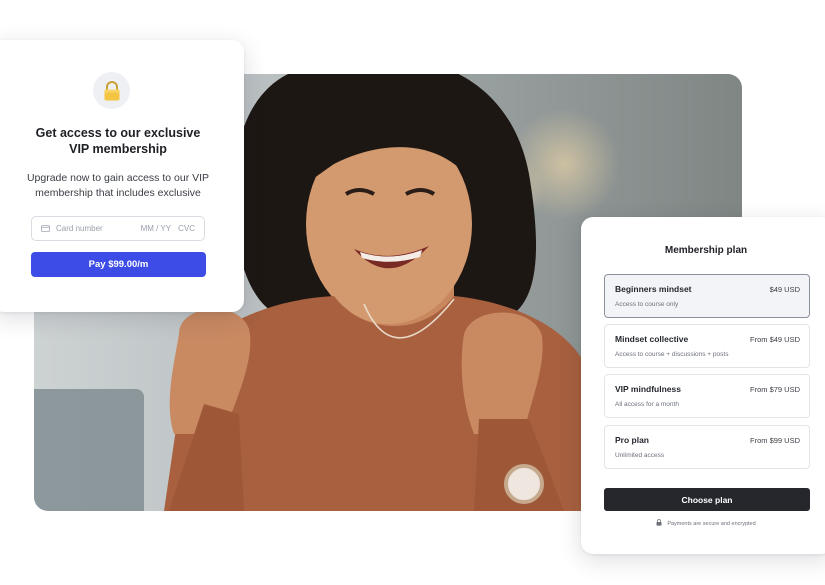 Image resolution: width=825 pixels, height=585 pixels. I want to click on plan-description: All access for a month, so click(647, 404).